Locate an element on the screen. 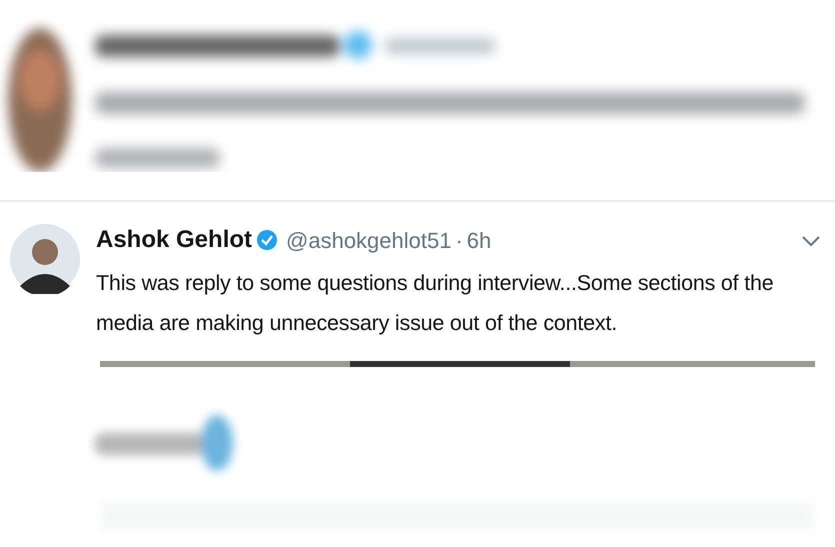 This screenshot has height=547, width=835. author-name: Ashok Gehlot is located at coordinates (174, 240).